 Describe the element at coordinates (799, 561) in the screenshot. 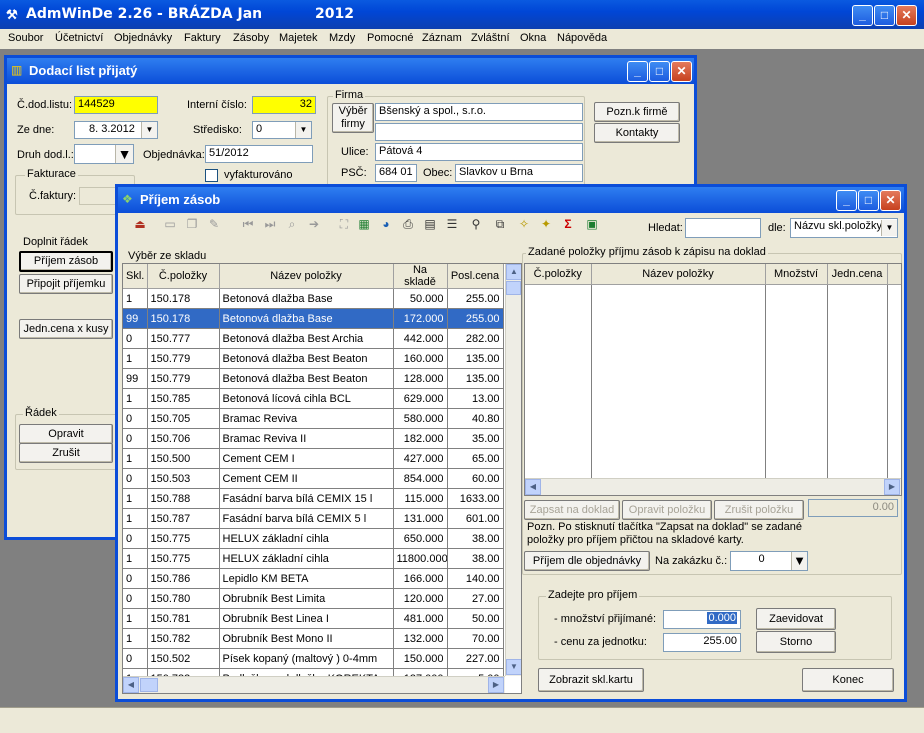

I see `na-zakazku-dropdown-icon: ▼` at that location.